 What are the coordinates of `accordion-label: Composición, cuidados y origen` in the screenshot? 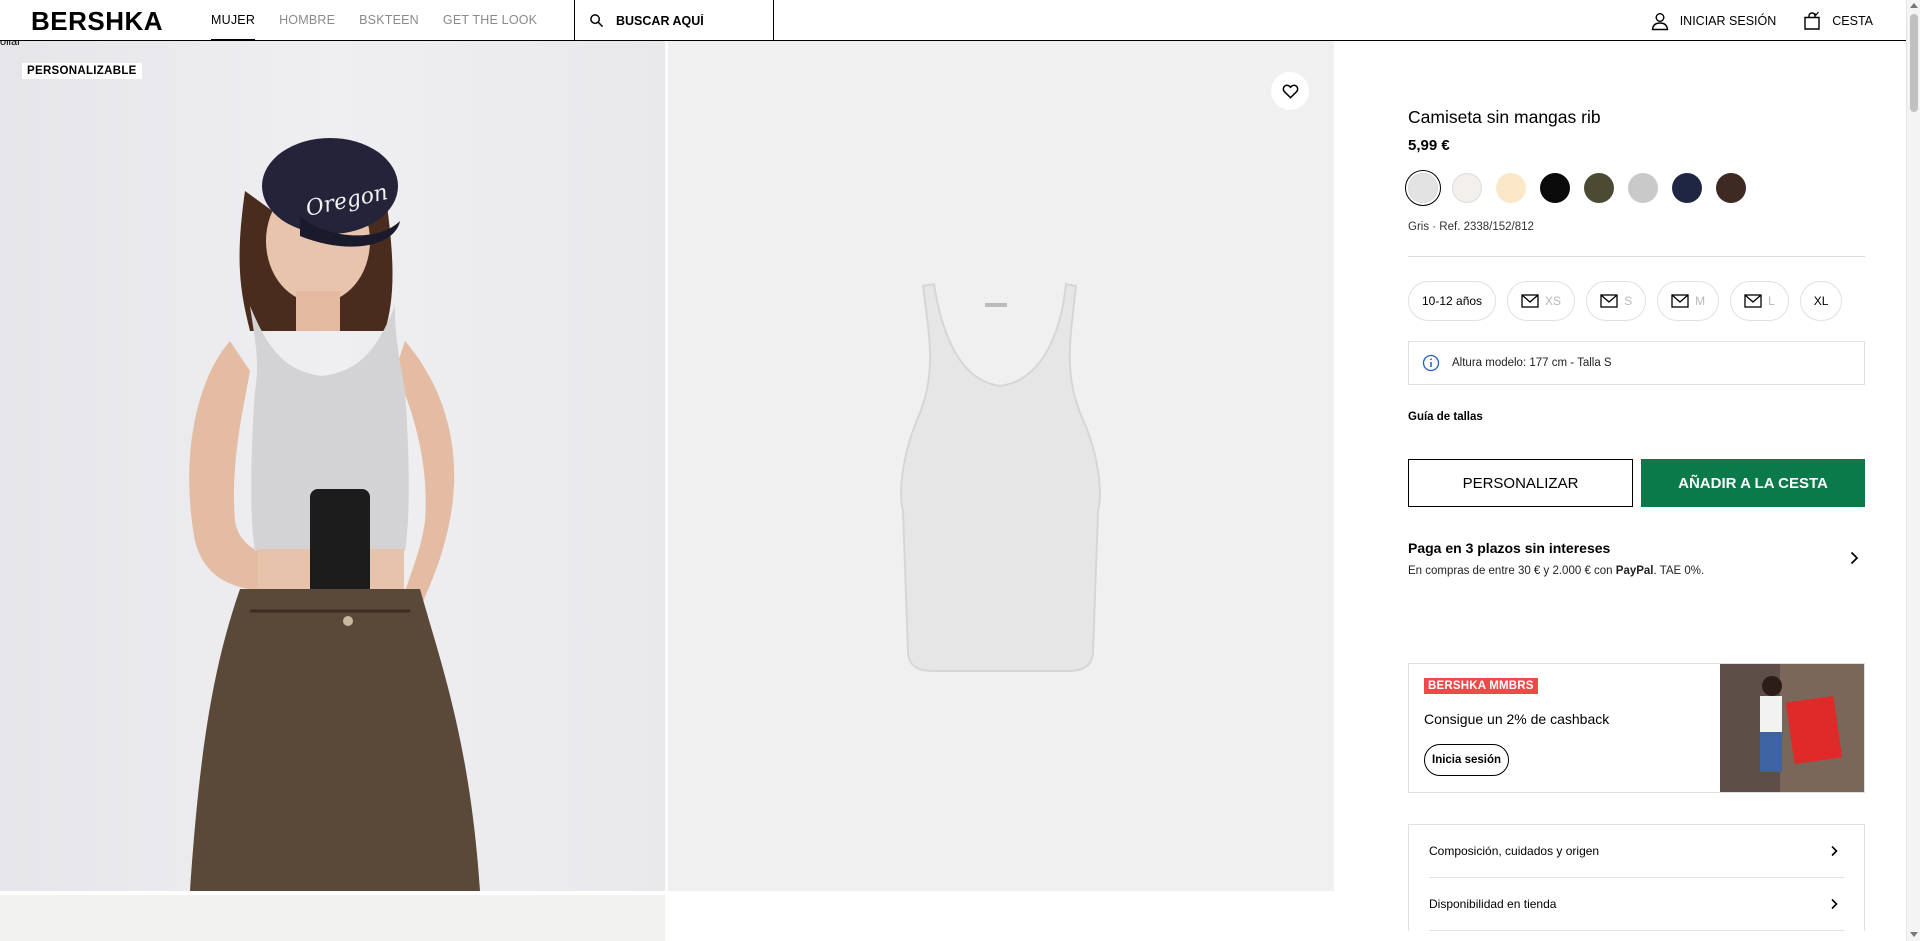 It's located at (1514, 851).